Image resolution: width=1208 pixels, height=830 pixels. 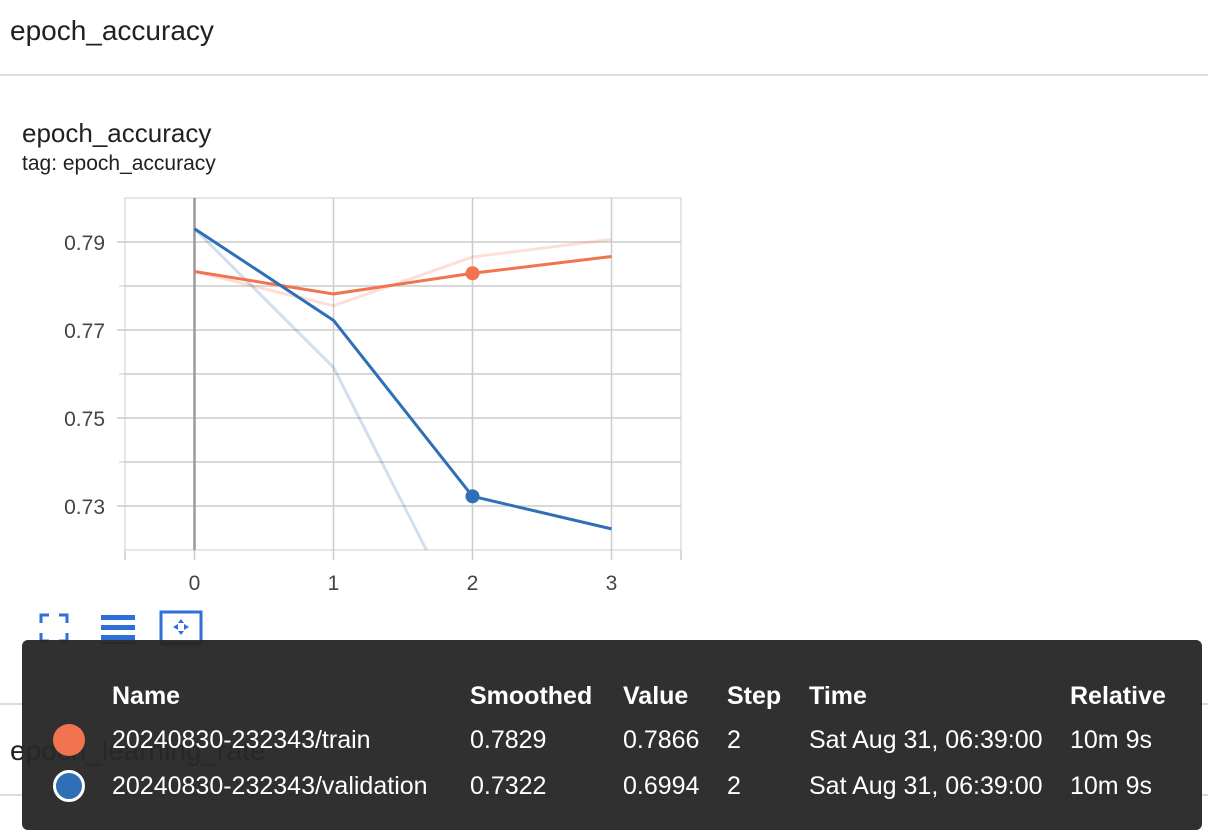 What do you see at coordinates (84, 243) in the screenshot?
I see `y-tick-label: 0.79` at bounding box center [84, 243].